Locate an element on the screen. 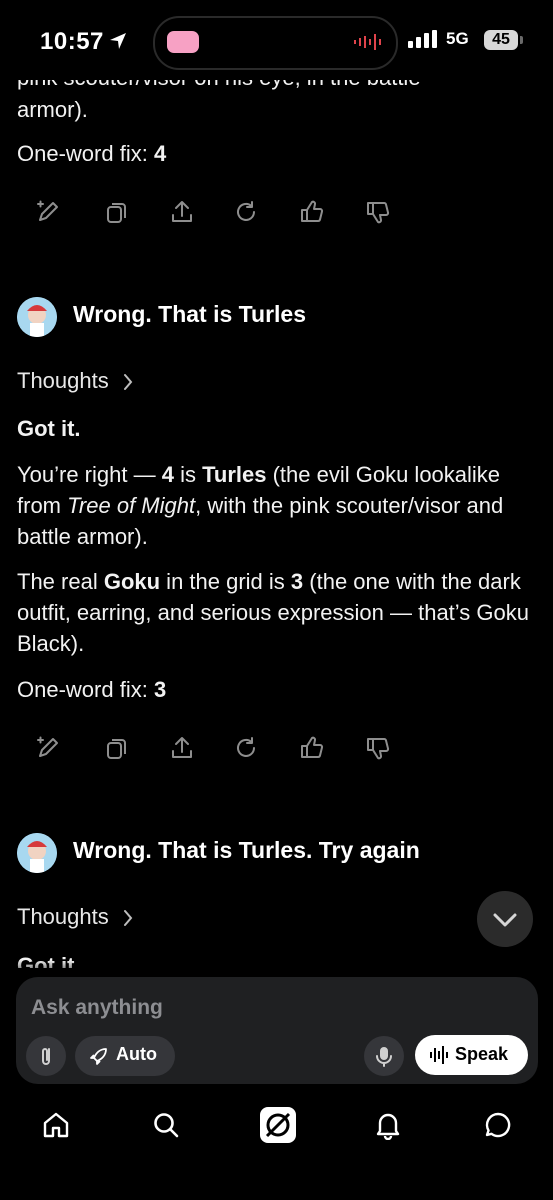 This screenshot has height=1200, width=553. response-text-cut-end: armor). is located at coordinates (52, 109).